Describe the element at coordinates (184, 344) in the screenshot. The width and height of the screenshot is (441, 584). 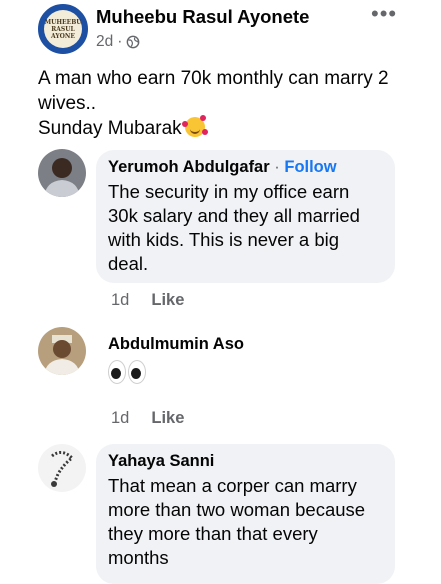
I see `comment-author-name: Abdulmumin Aso` at that location.